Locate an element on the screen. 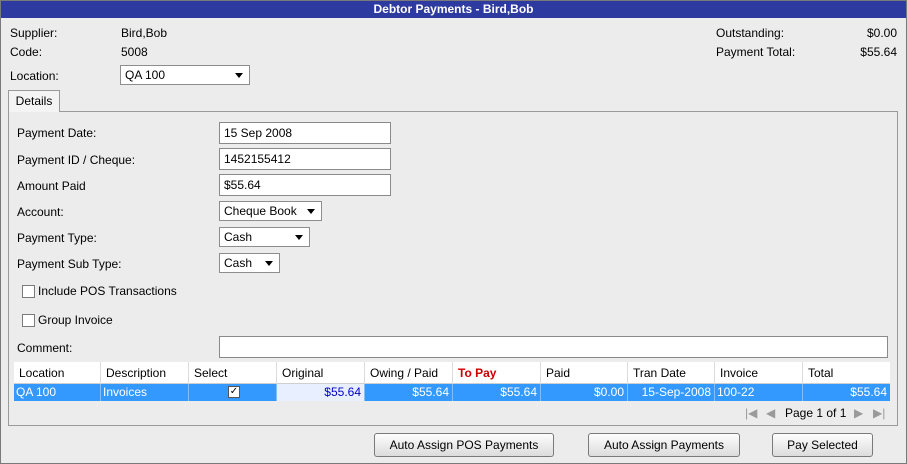 The height and width of the screenshot is (464, 907). payment-subtype-label: Payment Sub Type: is located at coordinates (69, 264).